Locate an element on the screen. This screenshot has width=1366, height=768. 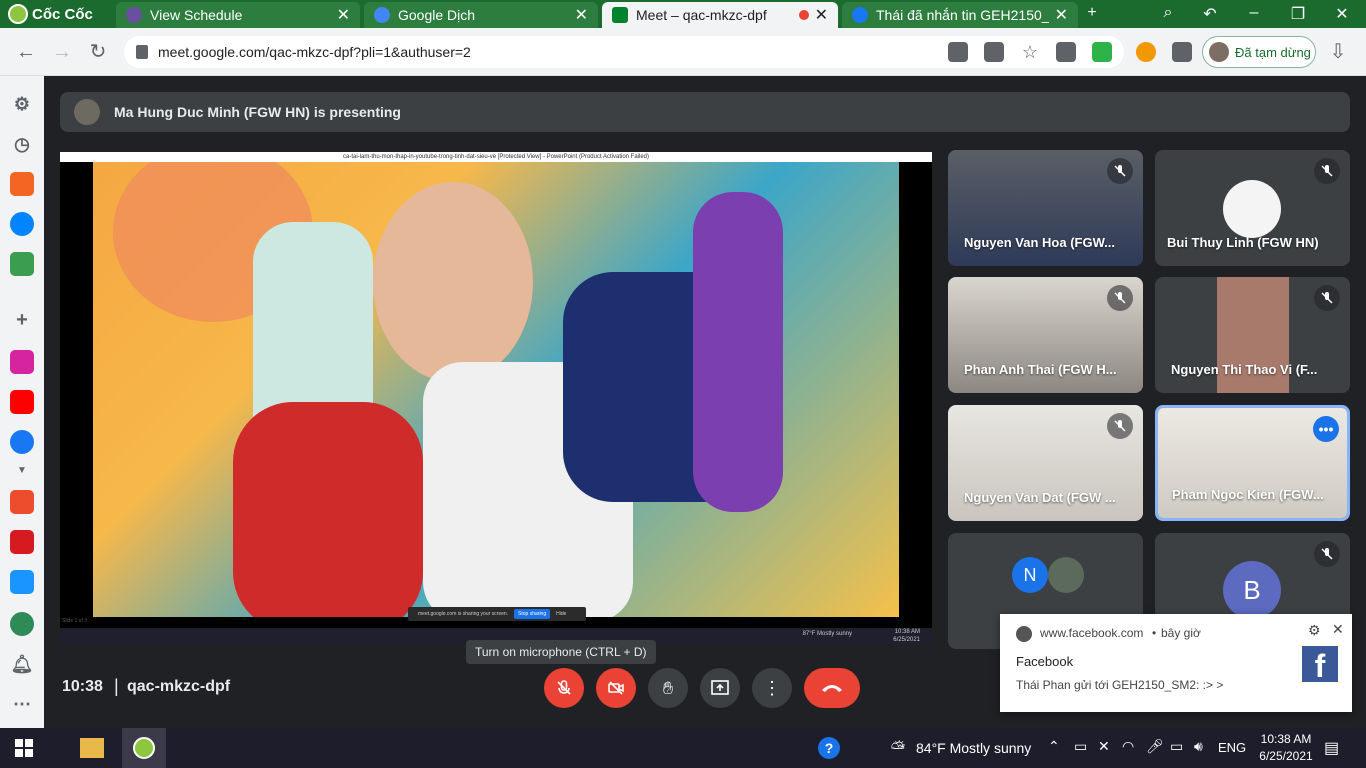
more-icon: ⋯ is located at coordinates (22, 704).